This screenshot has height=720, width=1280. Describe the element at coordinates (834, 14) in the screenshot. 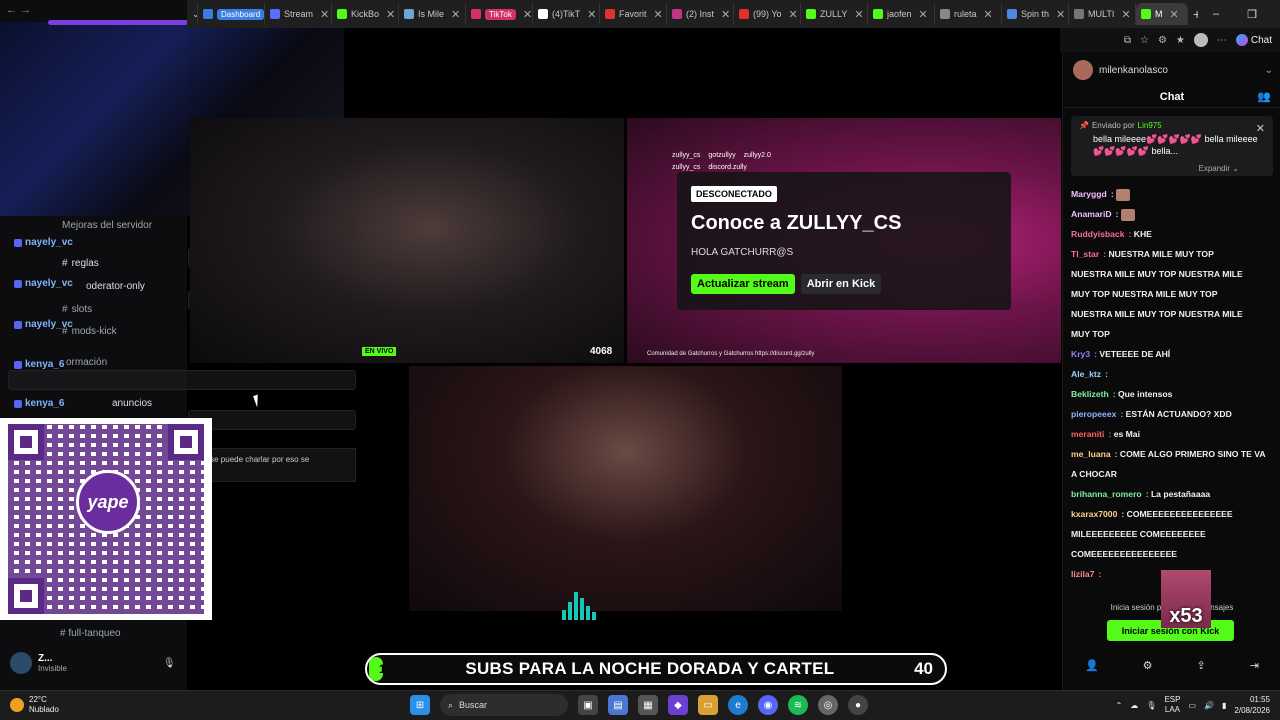

I see `browser-tab: ZULLY ✕` at that location.